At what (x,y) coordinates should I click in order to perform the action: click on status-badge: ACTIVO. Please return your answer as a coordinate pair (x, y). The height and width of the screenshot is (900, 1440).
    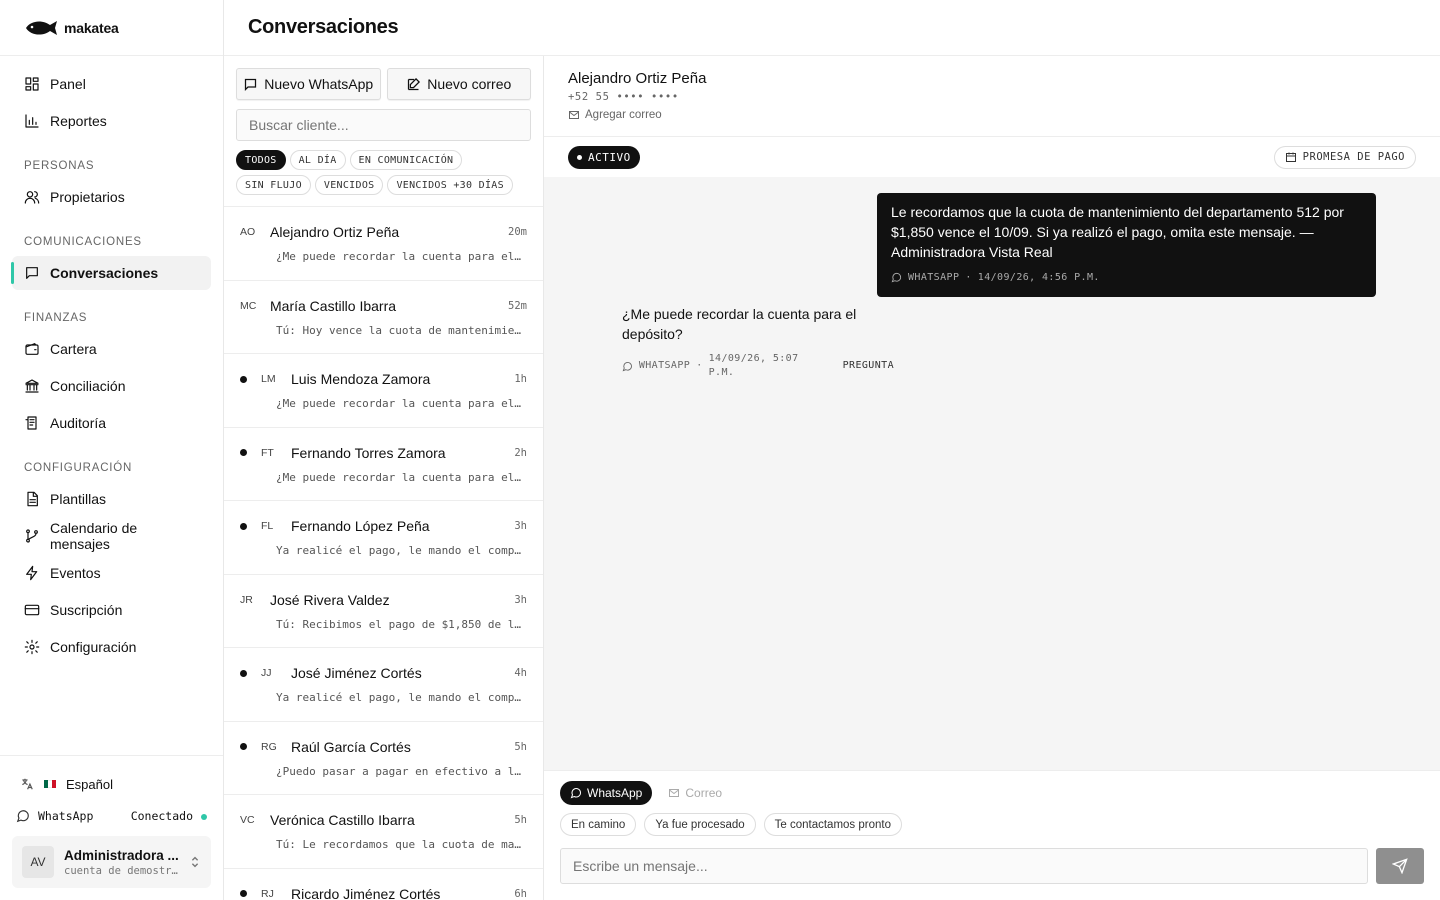
    Looking at the image, I should click on (604, 157).